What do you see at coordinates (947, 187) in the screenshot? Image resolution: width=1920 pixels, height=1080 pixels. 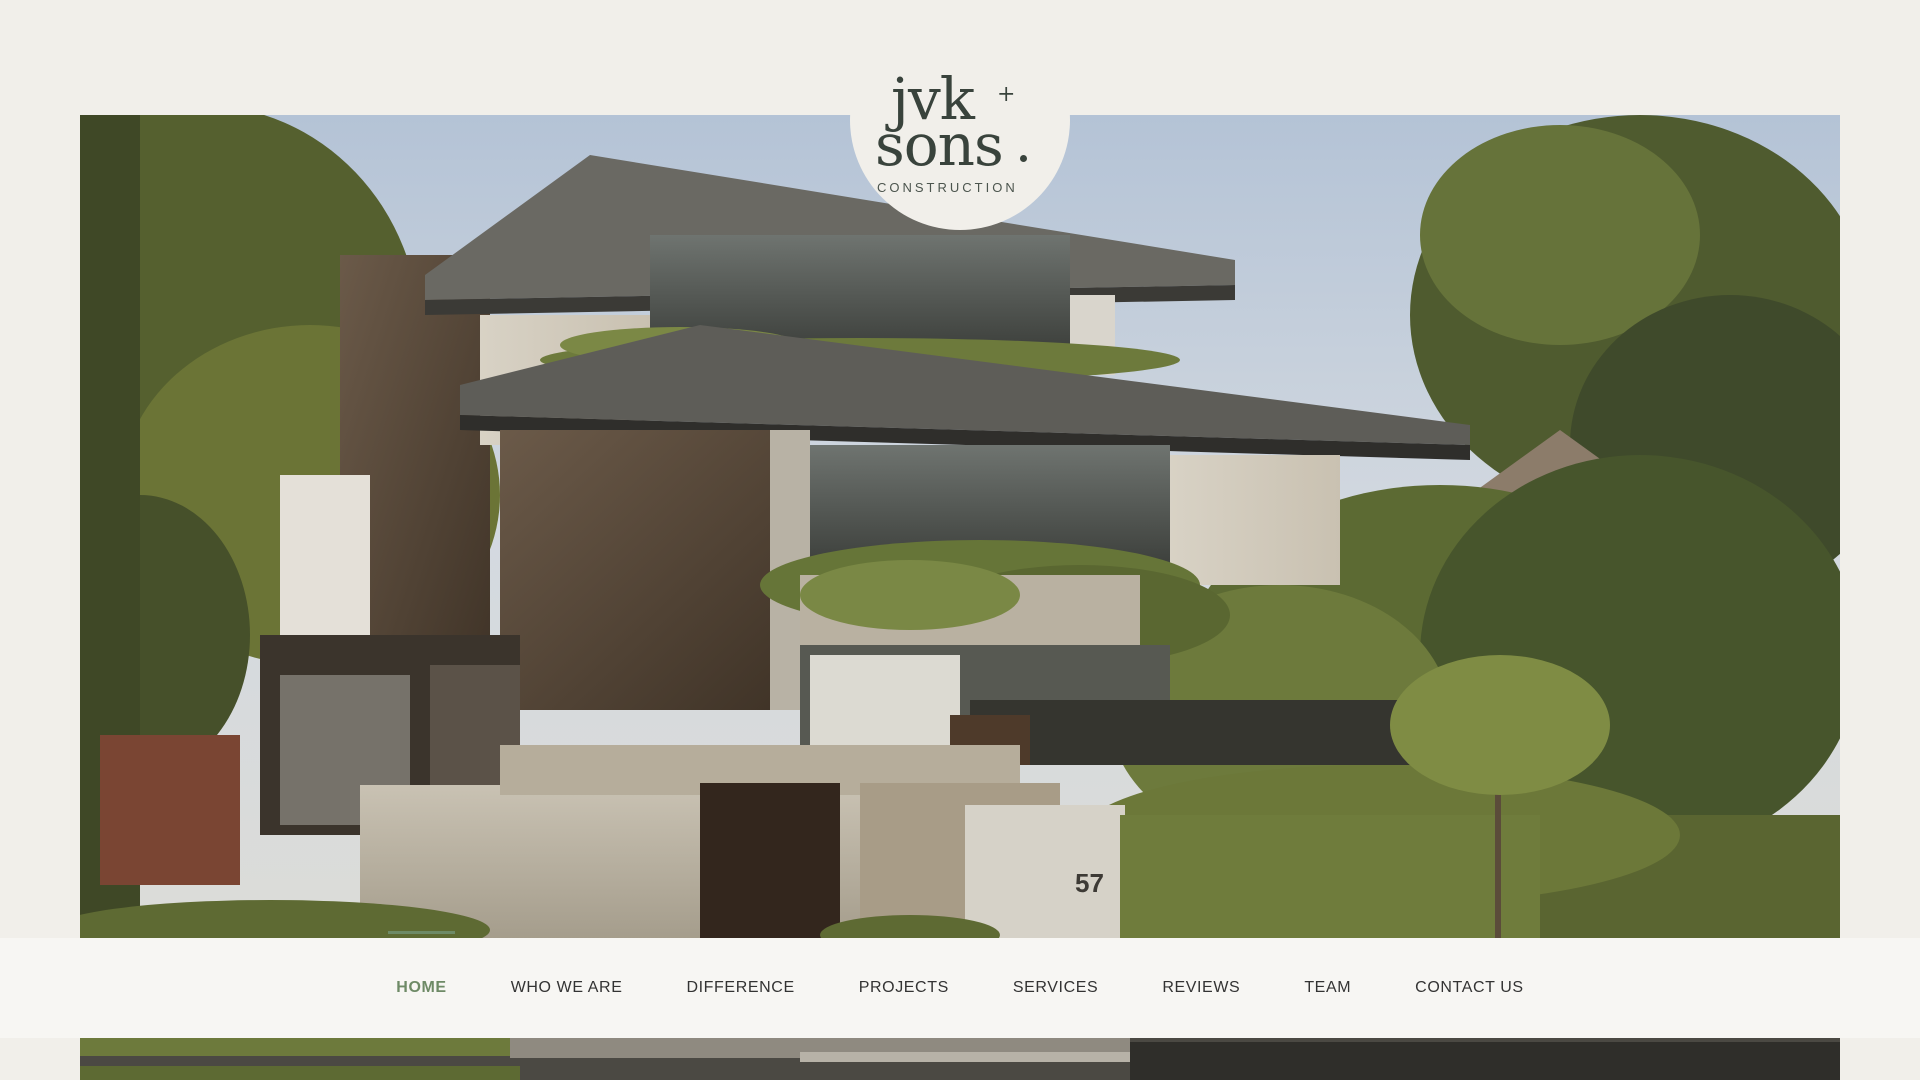 I see `logo-subtitle: CONSTRUCTION` at bounding box center [947, 187].